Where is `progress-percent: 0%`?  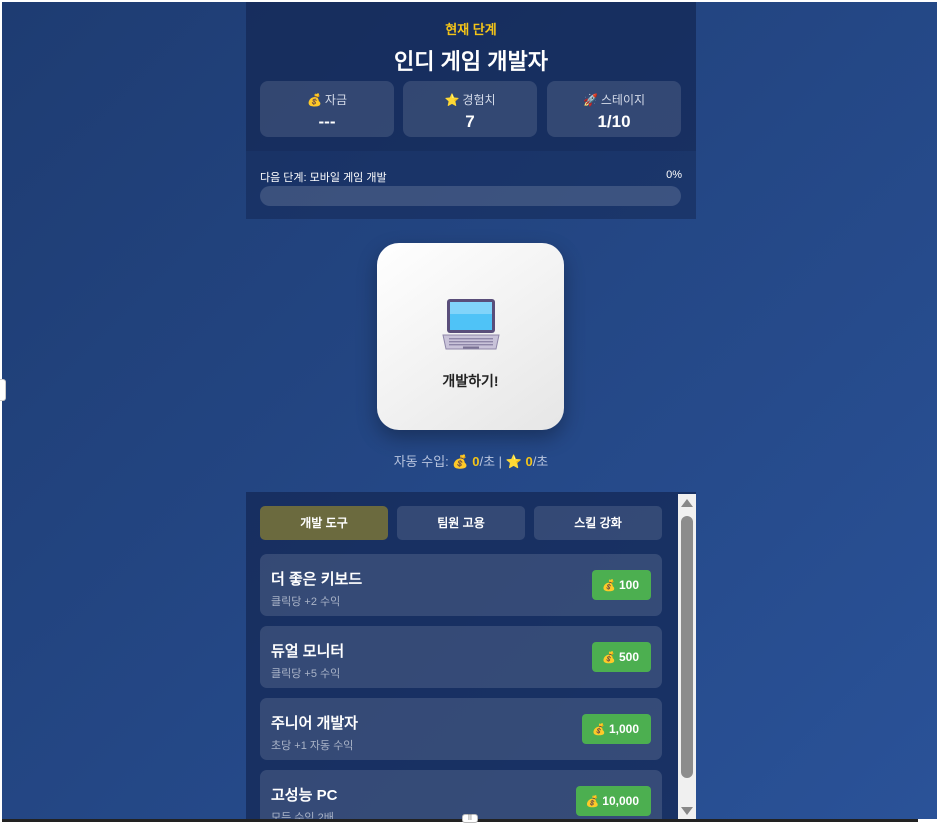 progress-percent: 0% is located at coordinates (674, 175).